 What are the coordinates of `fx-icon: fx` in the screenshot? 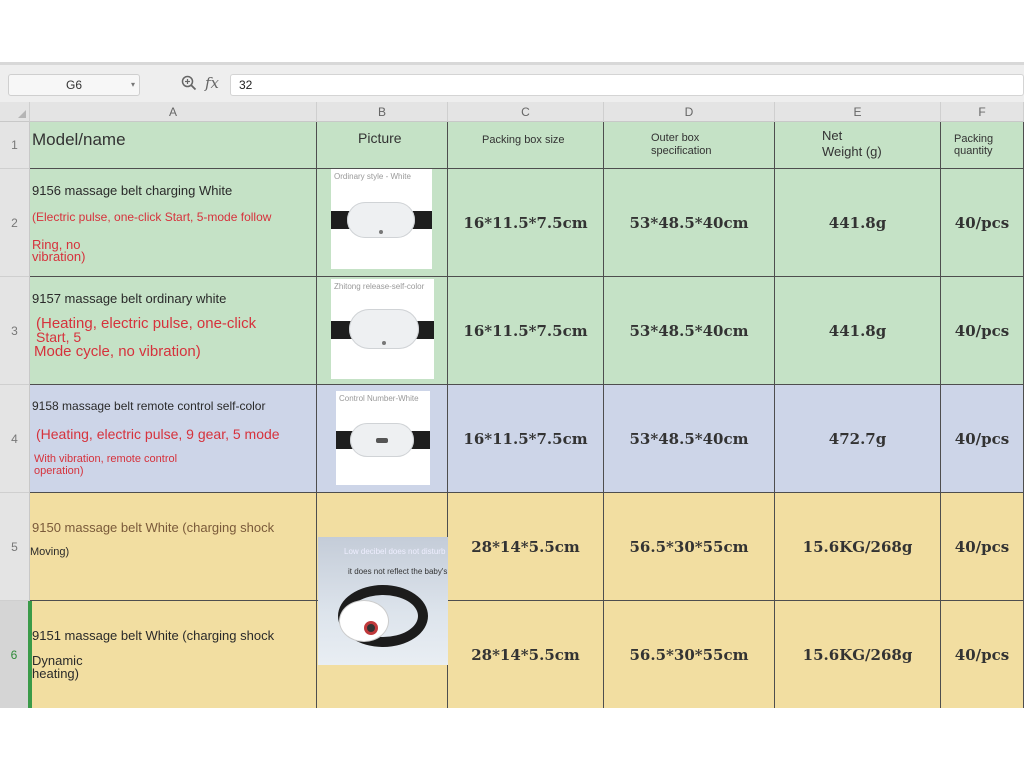 It's located at (212, 83).